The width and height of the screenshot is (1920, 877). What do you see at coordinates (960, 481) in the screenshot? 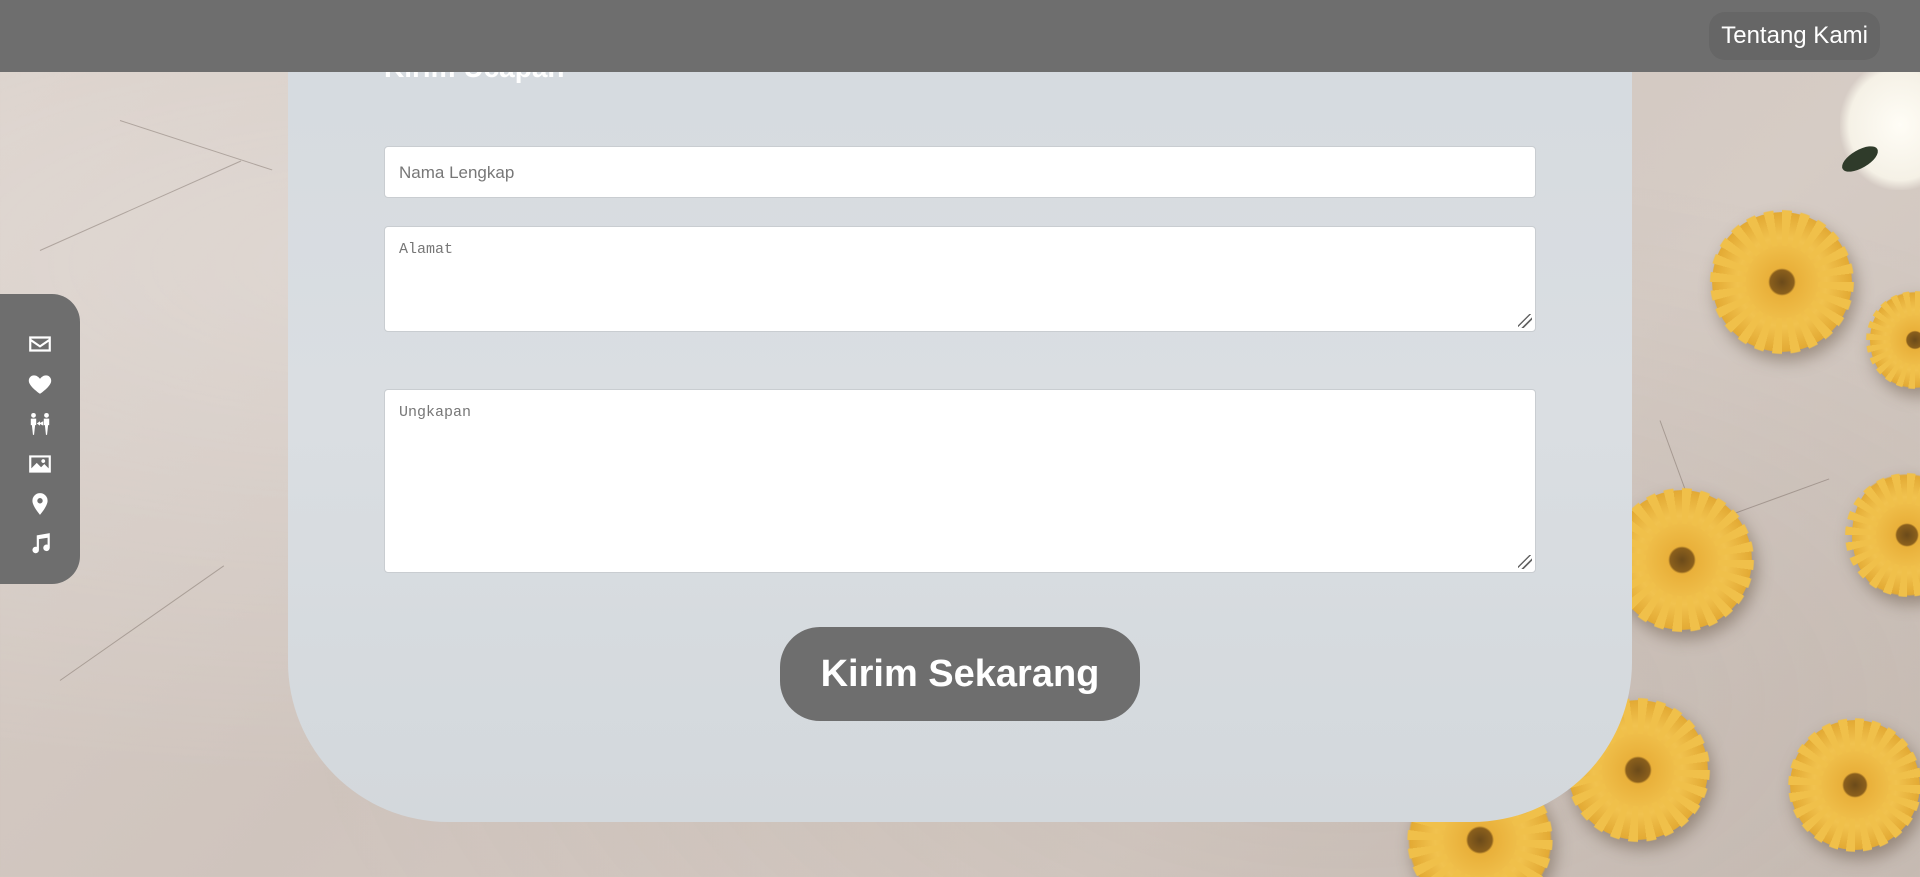
I see `message-textarea: Ungkapan` at bounding box center [960, 481].